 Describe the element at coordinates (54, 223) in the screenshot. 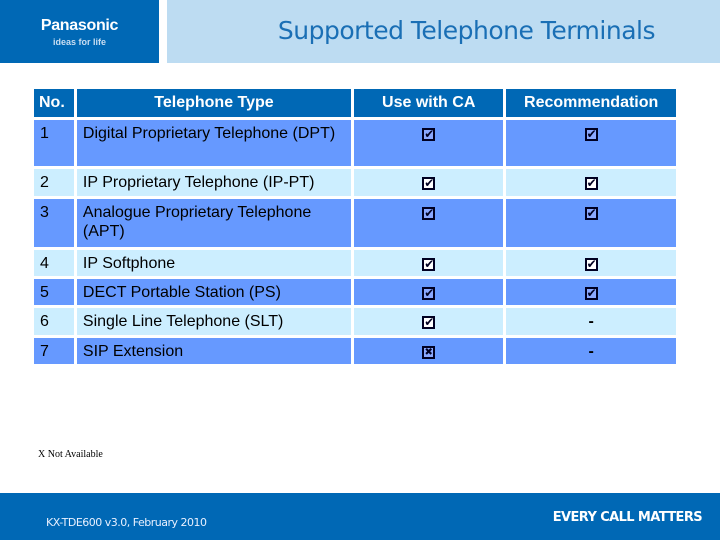

I see `cell-no: 3` at that location.